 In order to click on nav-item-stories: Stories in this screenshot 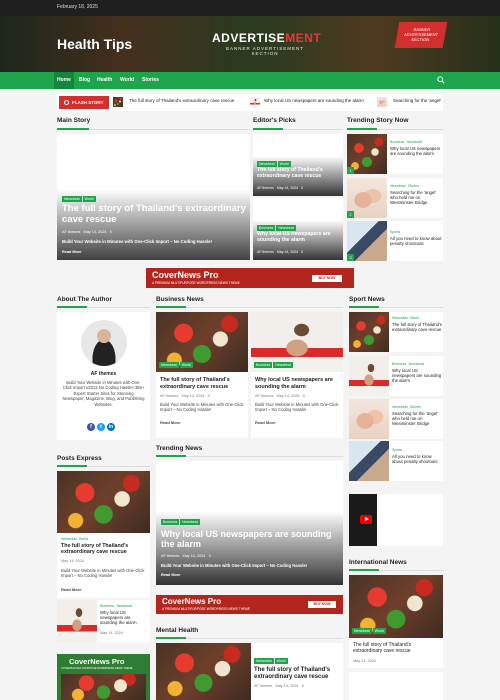, I will do `click(150, 80)`.